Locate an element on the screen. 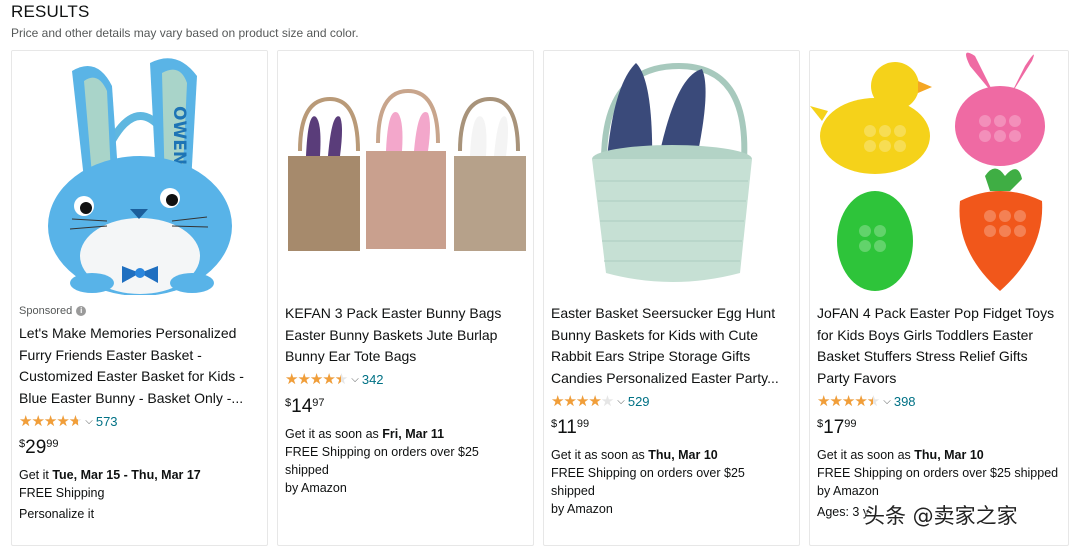 The width and height of the screenshot is (1080, 546). price: $ 11 99 is located at coordinates (671, 429).